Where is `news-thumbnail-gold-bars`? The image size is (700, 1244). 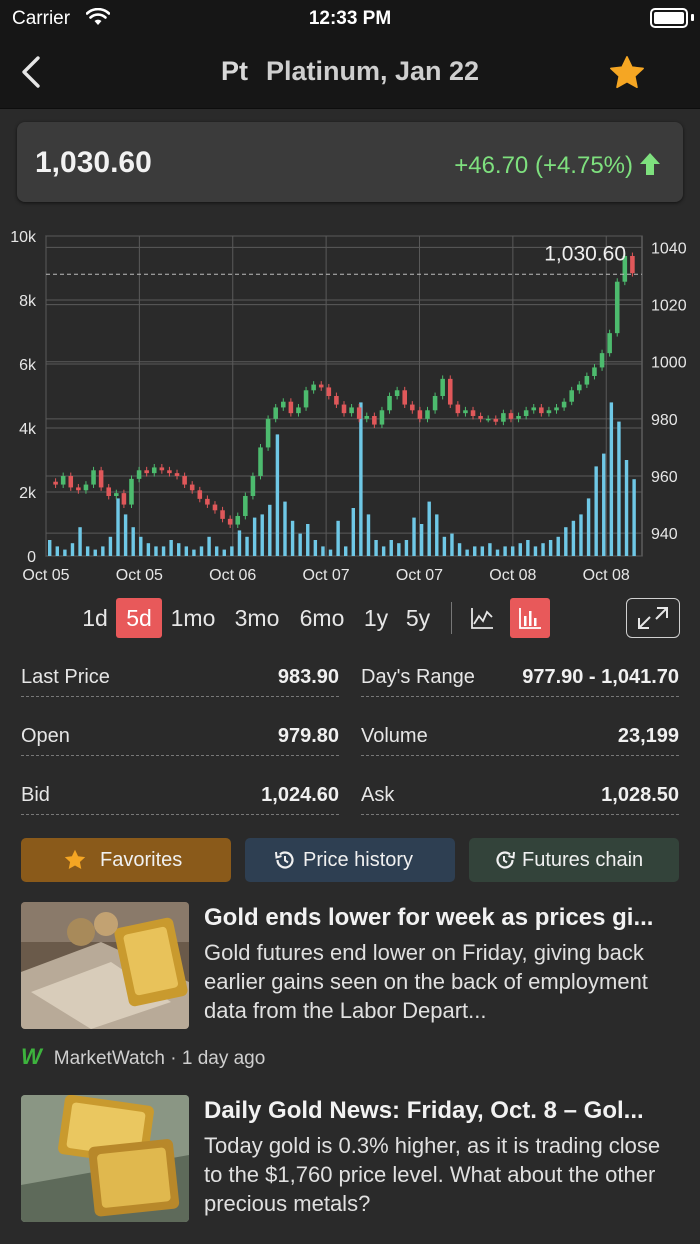
news-thumbnail-gold-bars is located at coordinates (105, 965).